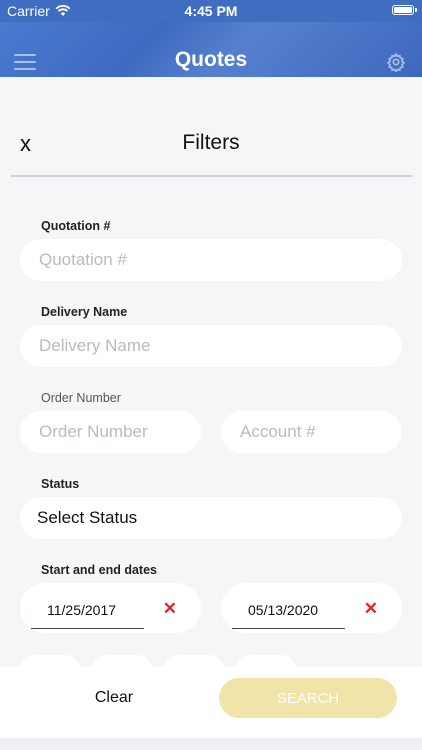 This screenshot has height=750, width=422. What do you see at coordinates (283, 610) in the screenshot?
I see `end-date-value: 05/13/2020` at bounding box center [283, 610].